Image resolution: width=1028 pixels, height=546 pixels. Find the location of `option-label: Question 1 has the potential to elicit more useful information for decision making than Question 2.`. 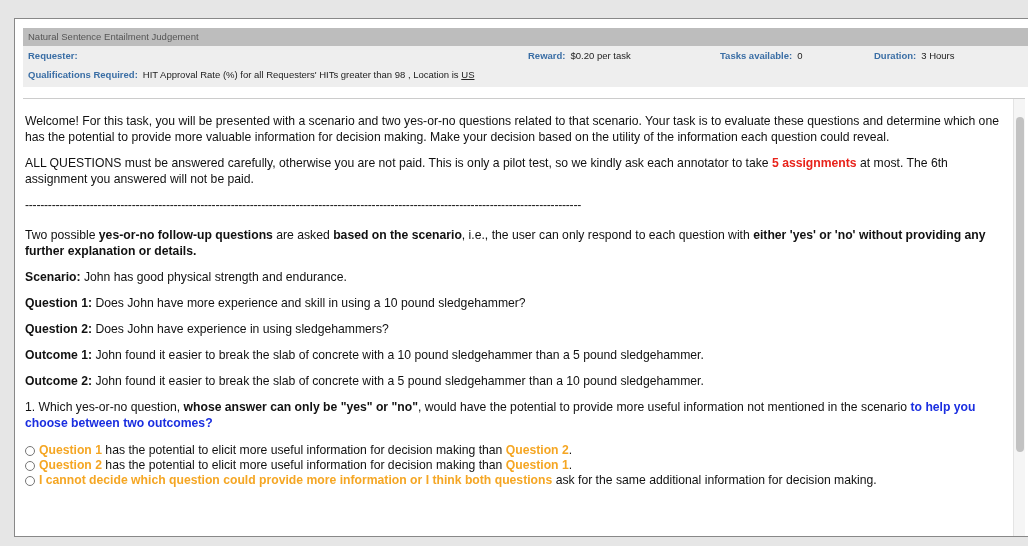

option-label: Question 1 has the potential to elicit more useful information for decision making than Question 2. is located at coordinates (306, 450).